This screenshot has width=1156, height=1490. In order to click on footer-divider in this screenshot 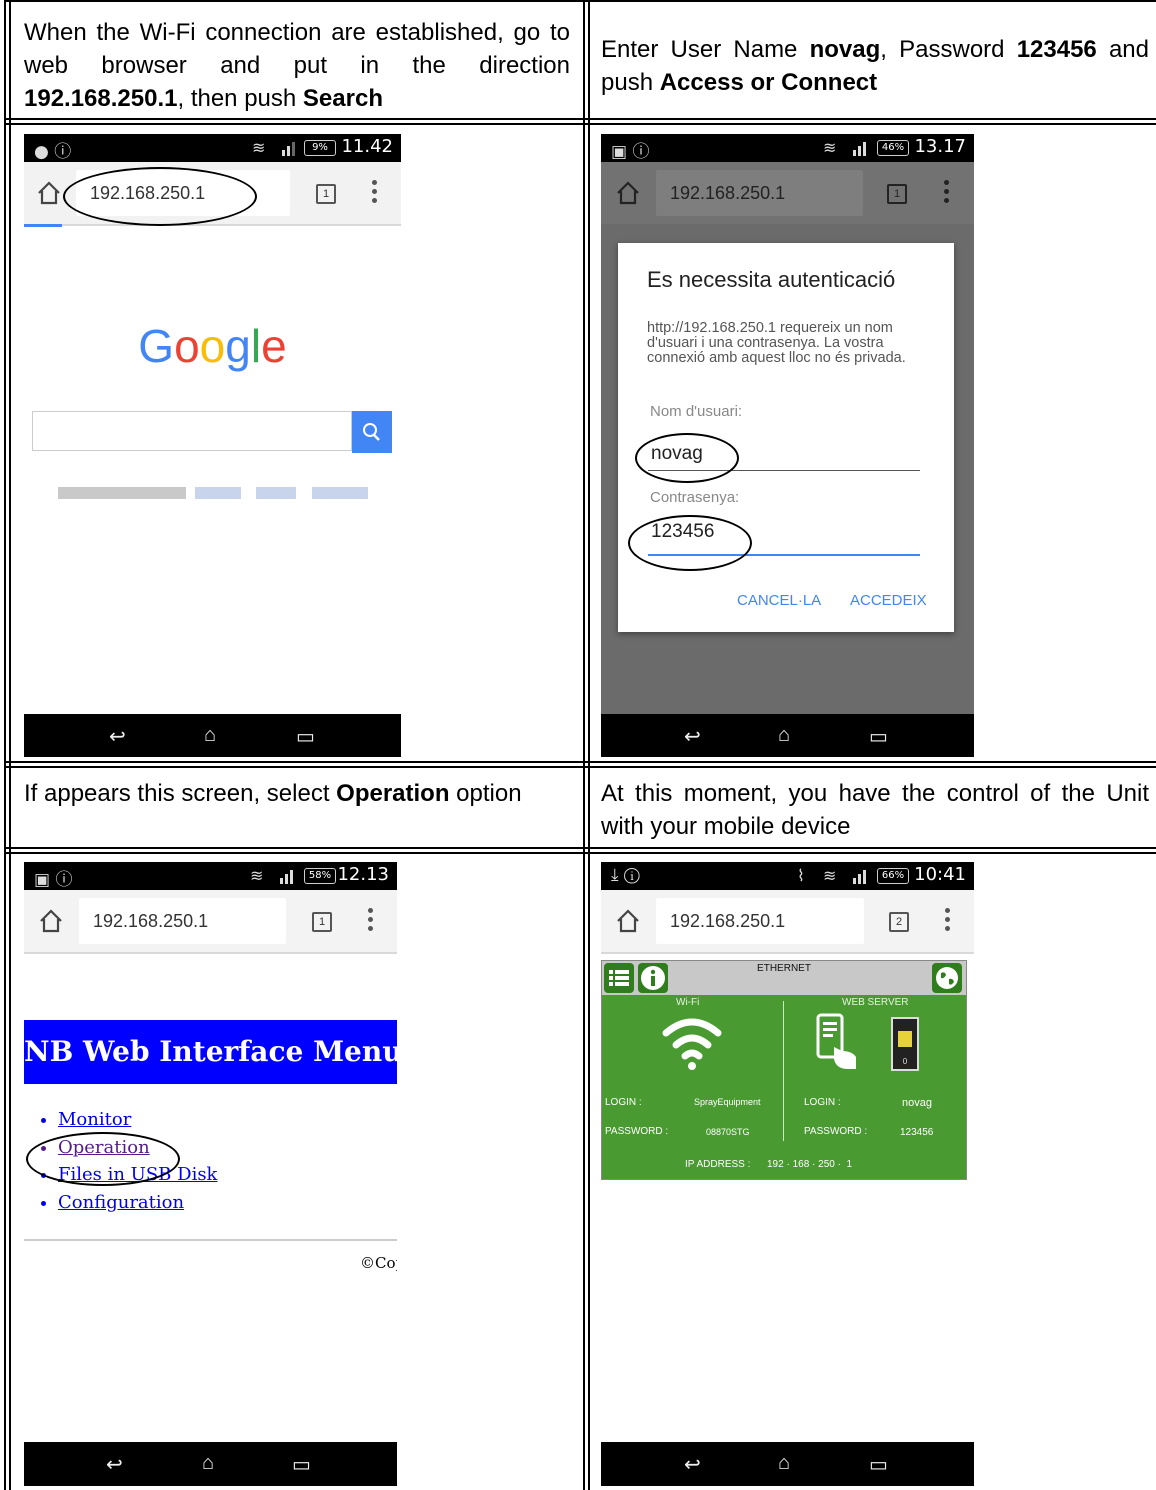, I will do `click(210, 1240)`.